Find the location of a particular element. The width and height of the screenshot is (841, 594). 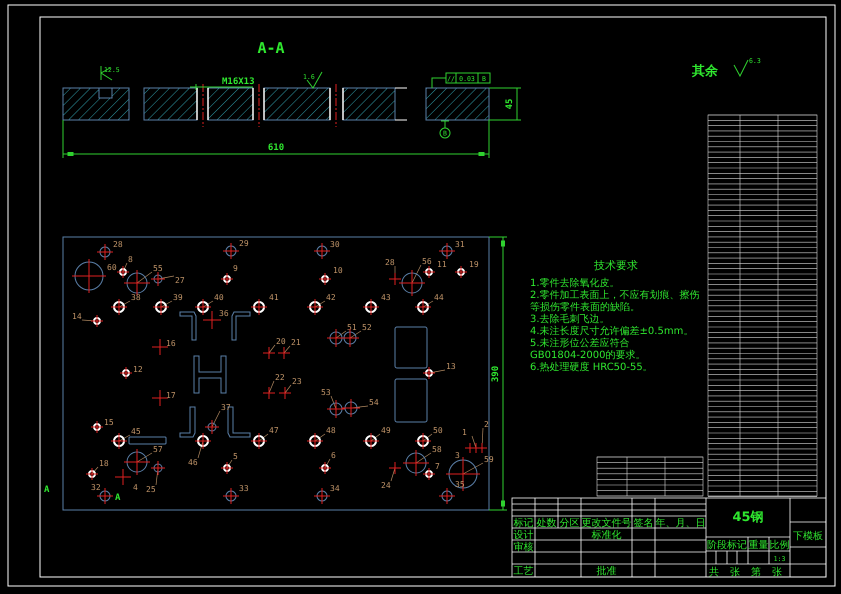

title-block-label: 更改文件号 is located at coordinates (607, 523).